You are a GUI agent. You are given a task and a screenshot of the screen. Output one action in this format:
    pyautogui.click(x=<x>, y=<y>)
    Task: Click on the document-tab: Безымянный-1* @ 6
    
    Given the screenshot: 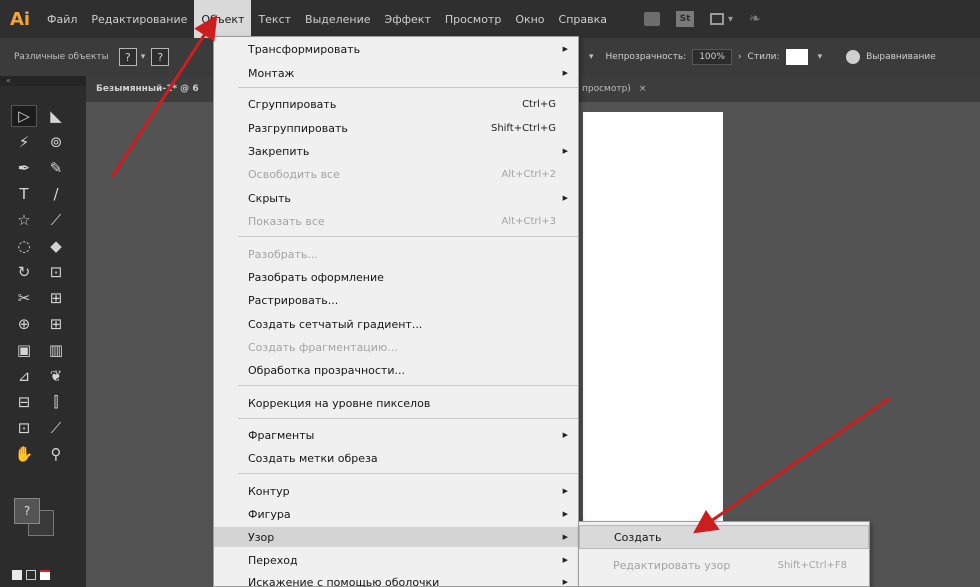 What is the action you would take?
    pyautogui.click(x=142, y=89)
    